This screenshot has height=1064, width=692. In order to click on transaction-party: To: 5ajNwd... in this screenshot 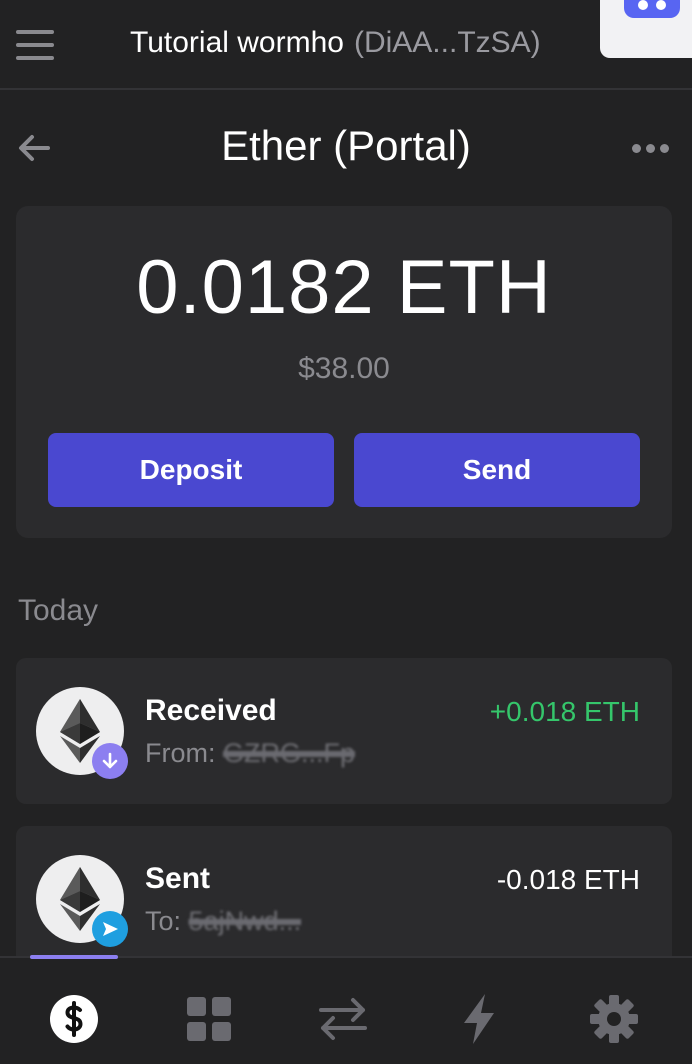, I will do `click(223, 921)`.